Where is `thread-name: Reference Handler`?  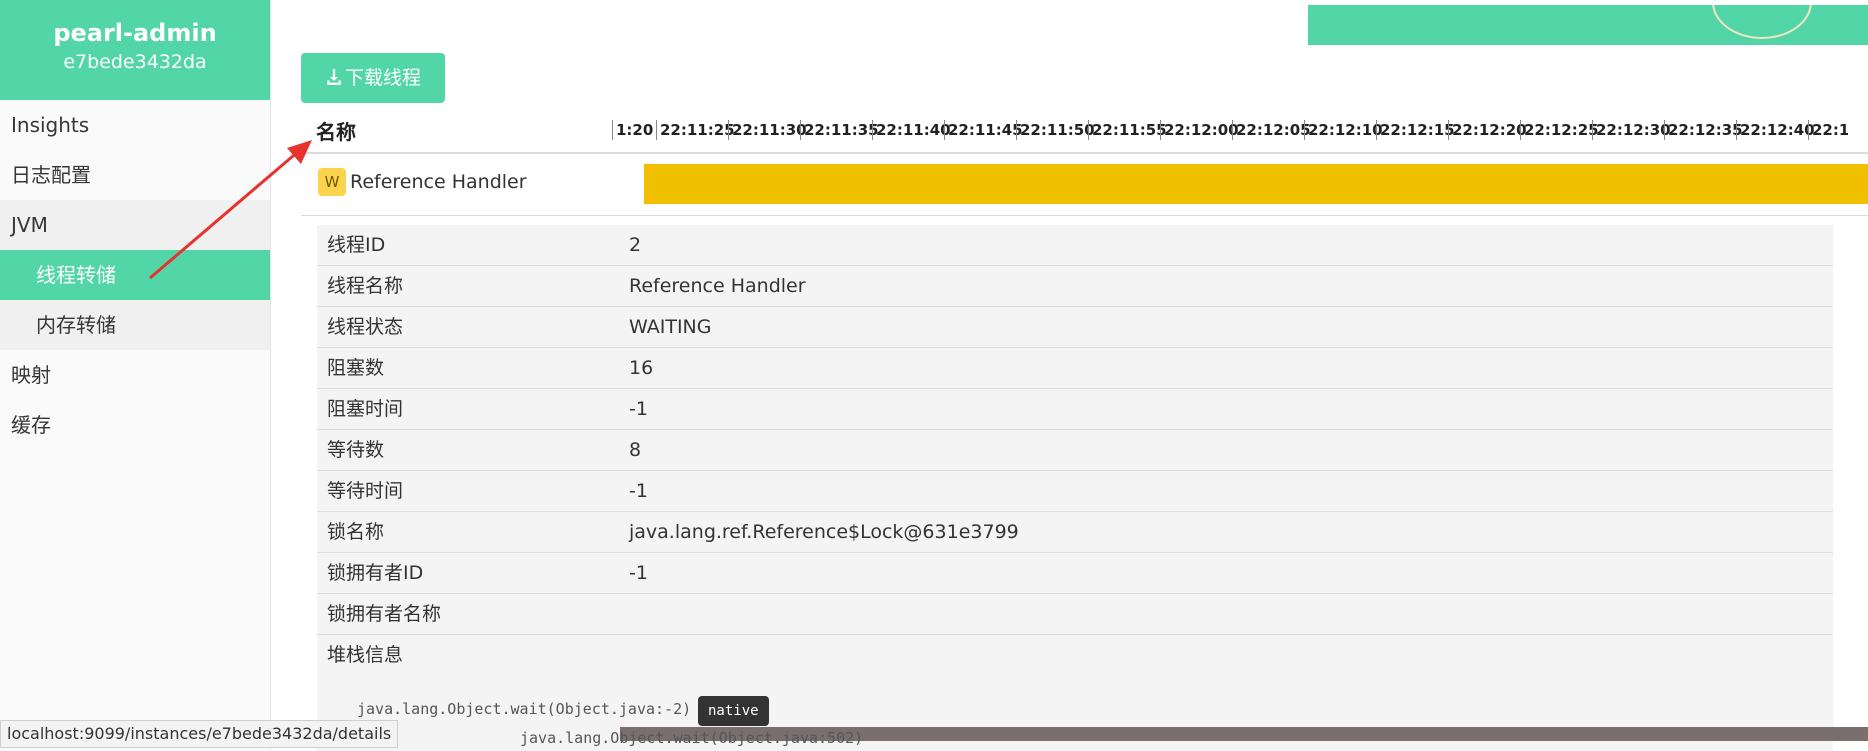 thread-name: Reference Handler is located at coordinates (438, 182).